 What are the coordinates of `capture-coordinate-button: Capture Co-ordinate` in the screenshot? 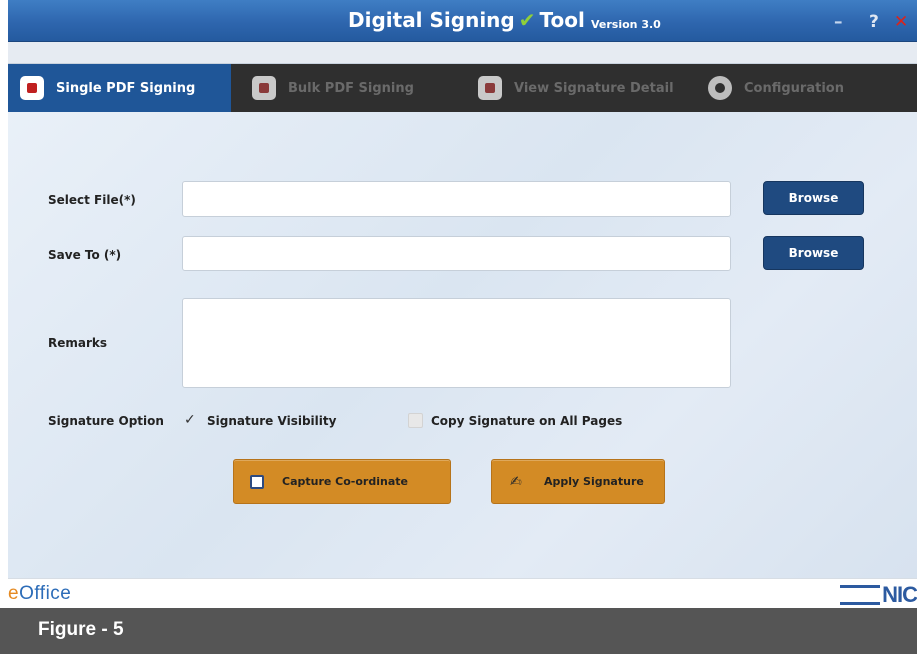 It's located at (342, 481).